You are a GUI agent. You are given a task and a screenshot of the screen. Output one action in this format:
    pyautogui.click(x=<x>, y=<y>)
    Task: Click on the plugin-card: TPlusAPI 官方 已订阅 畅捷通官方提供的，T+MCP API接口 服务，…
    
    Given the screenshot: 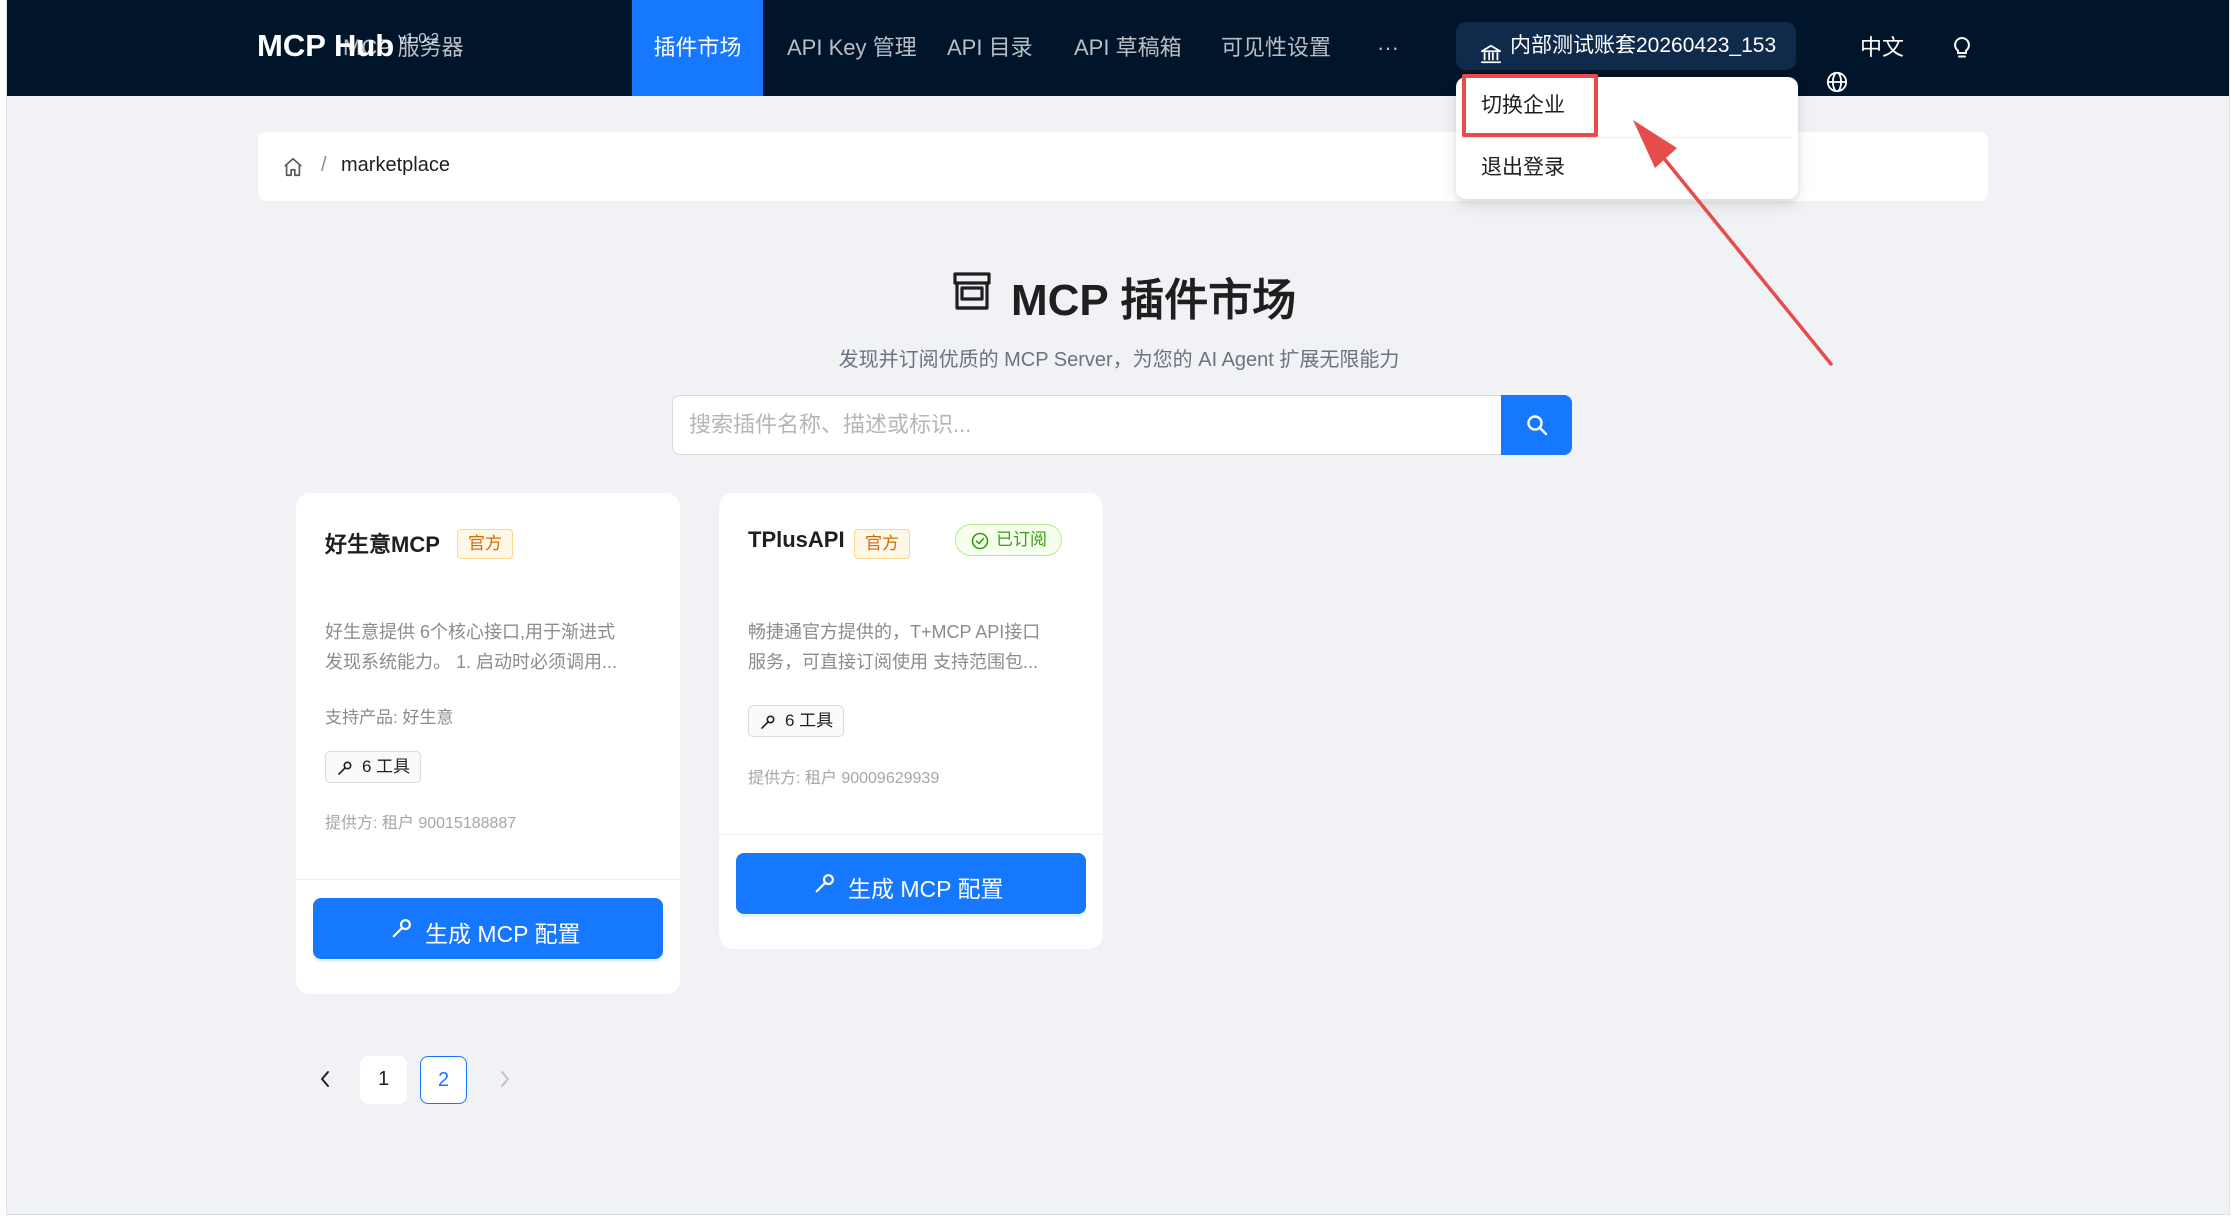 What is the action you would take?
    pyautogui.click(x=911, y=721)
    